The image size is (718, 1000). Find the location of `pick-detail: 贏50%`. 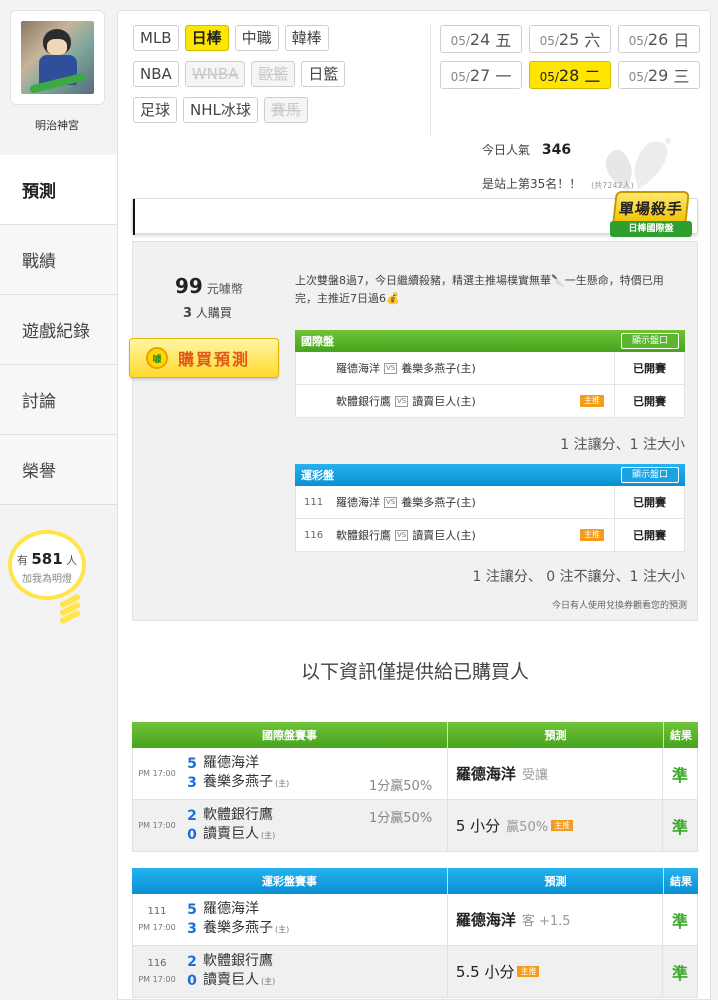

pick-detail: 贏50% is located at coordinates (527, 827).